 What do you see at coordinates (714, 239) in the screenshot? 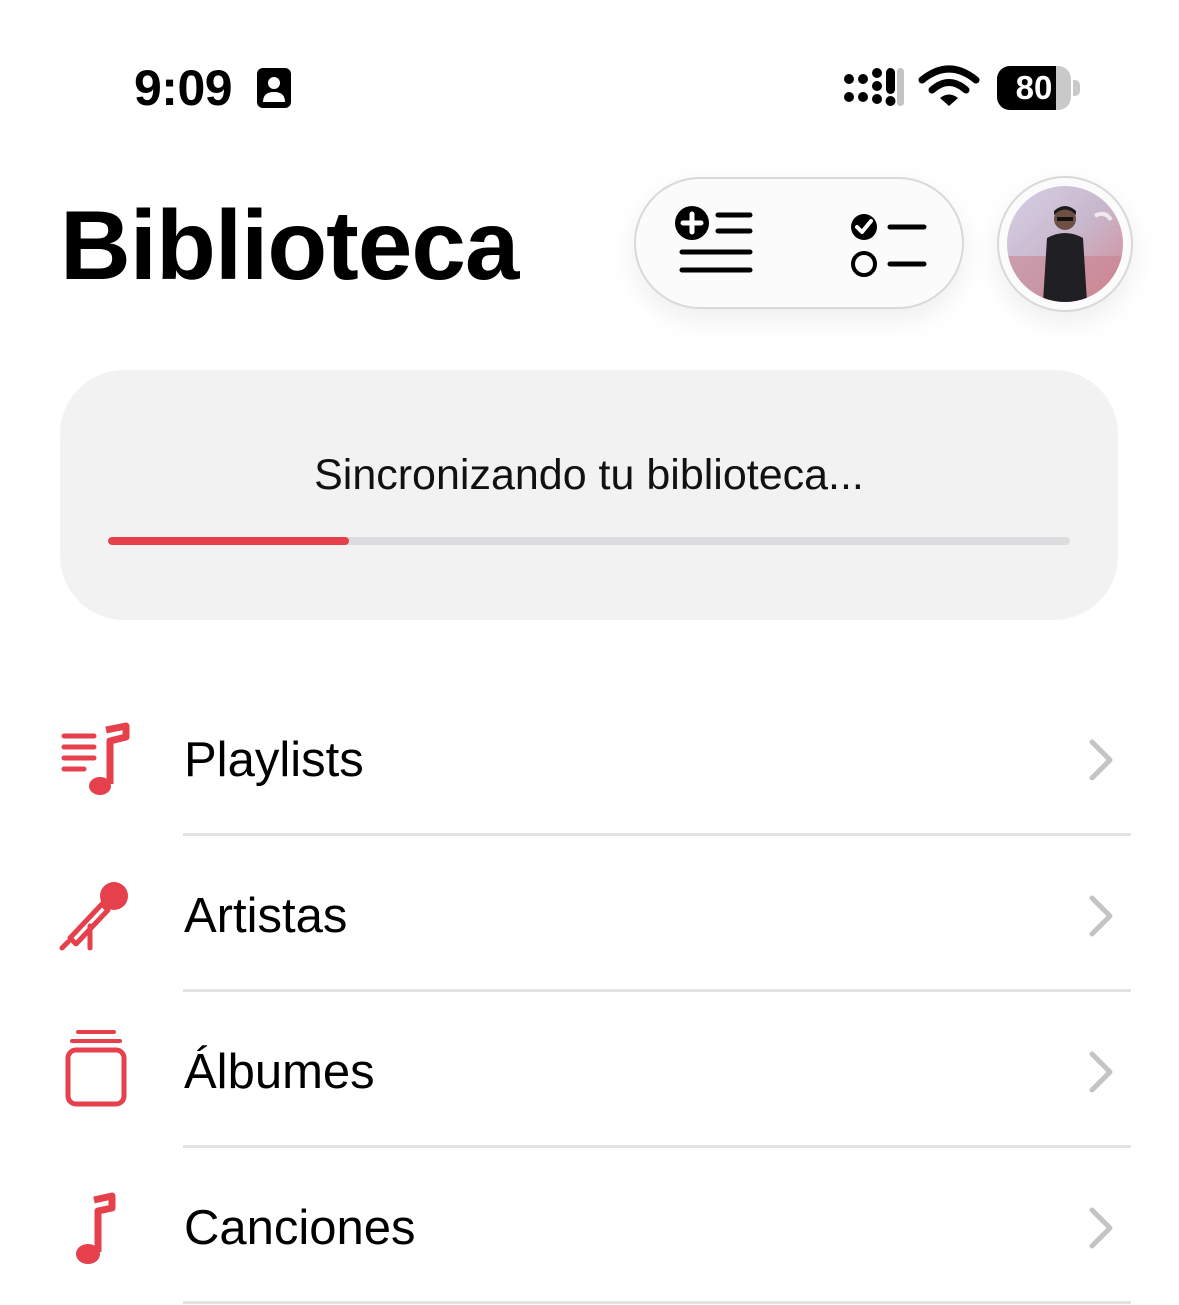
I see `add-to-list-icon` at bounding box center [714, 239].